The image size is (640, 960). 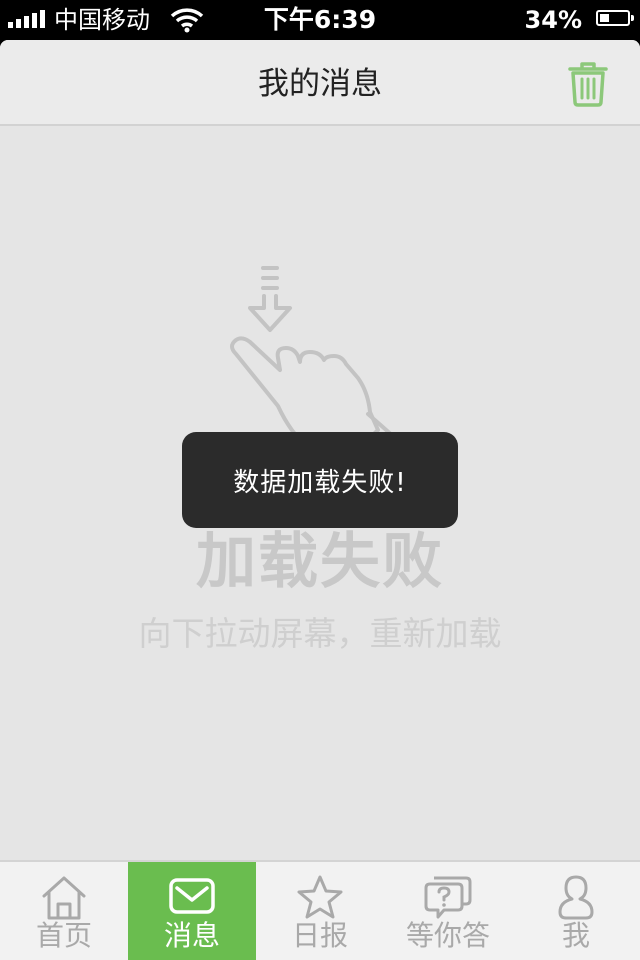 What do you see at coordinates (320, 562) in the screenshot?
I see `empty-state-title: 加载失败` at bounding box center [320, 562].